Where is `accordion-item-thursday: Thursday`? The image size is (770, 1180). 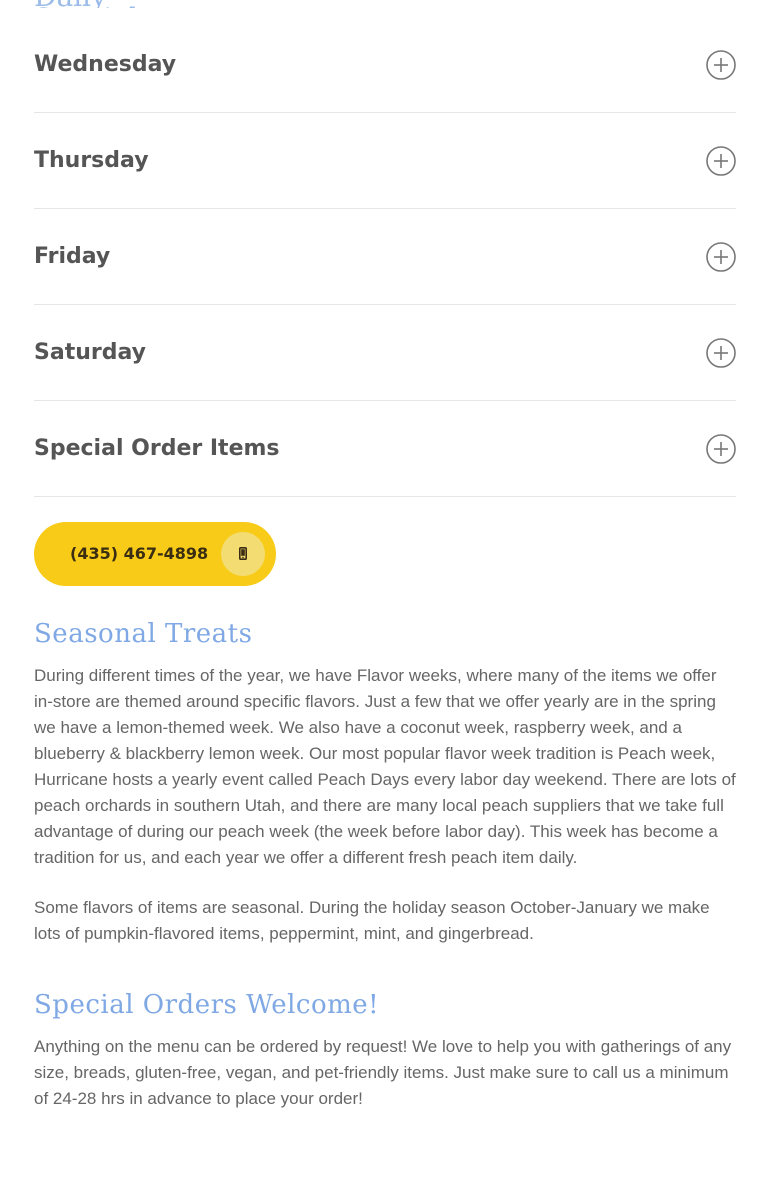 accordion-item-thursday: Thursday is located at coordinates (385, 161).